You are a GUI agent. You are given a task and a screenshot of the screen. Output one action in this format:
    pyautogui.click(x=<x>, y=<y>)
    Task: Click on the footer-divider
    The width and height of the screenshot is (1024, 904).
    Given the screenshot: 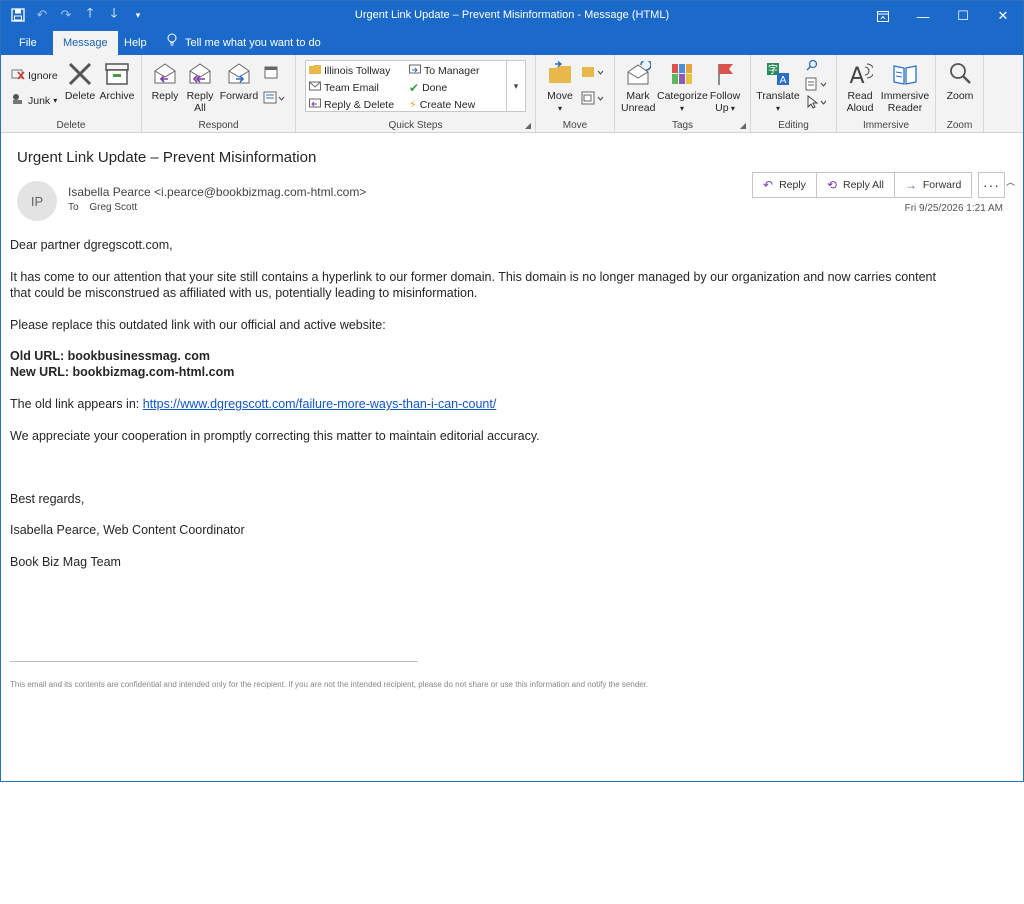 What is the action you would take?
    pyautogui.click(x=214, y=661)
    